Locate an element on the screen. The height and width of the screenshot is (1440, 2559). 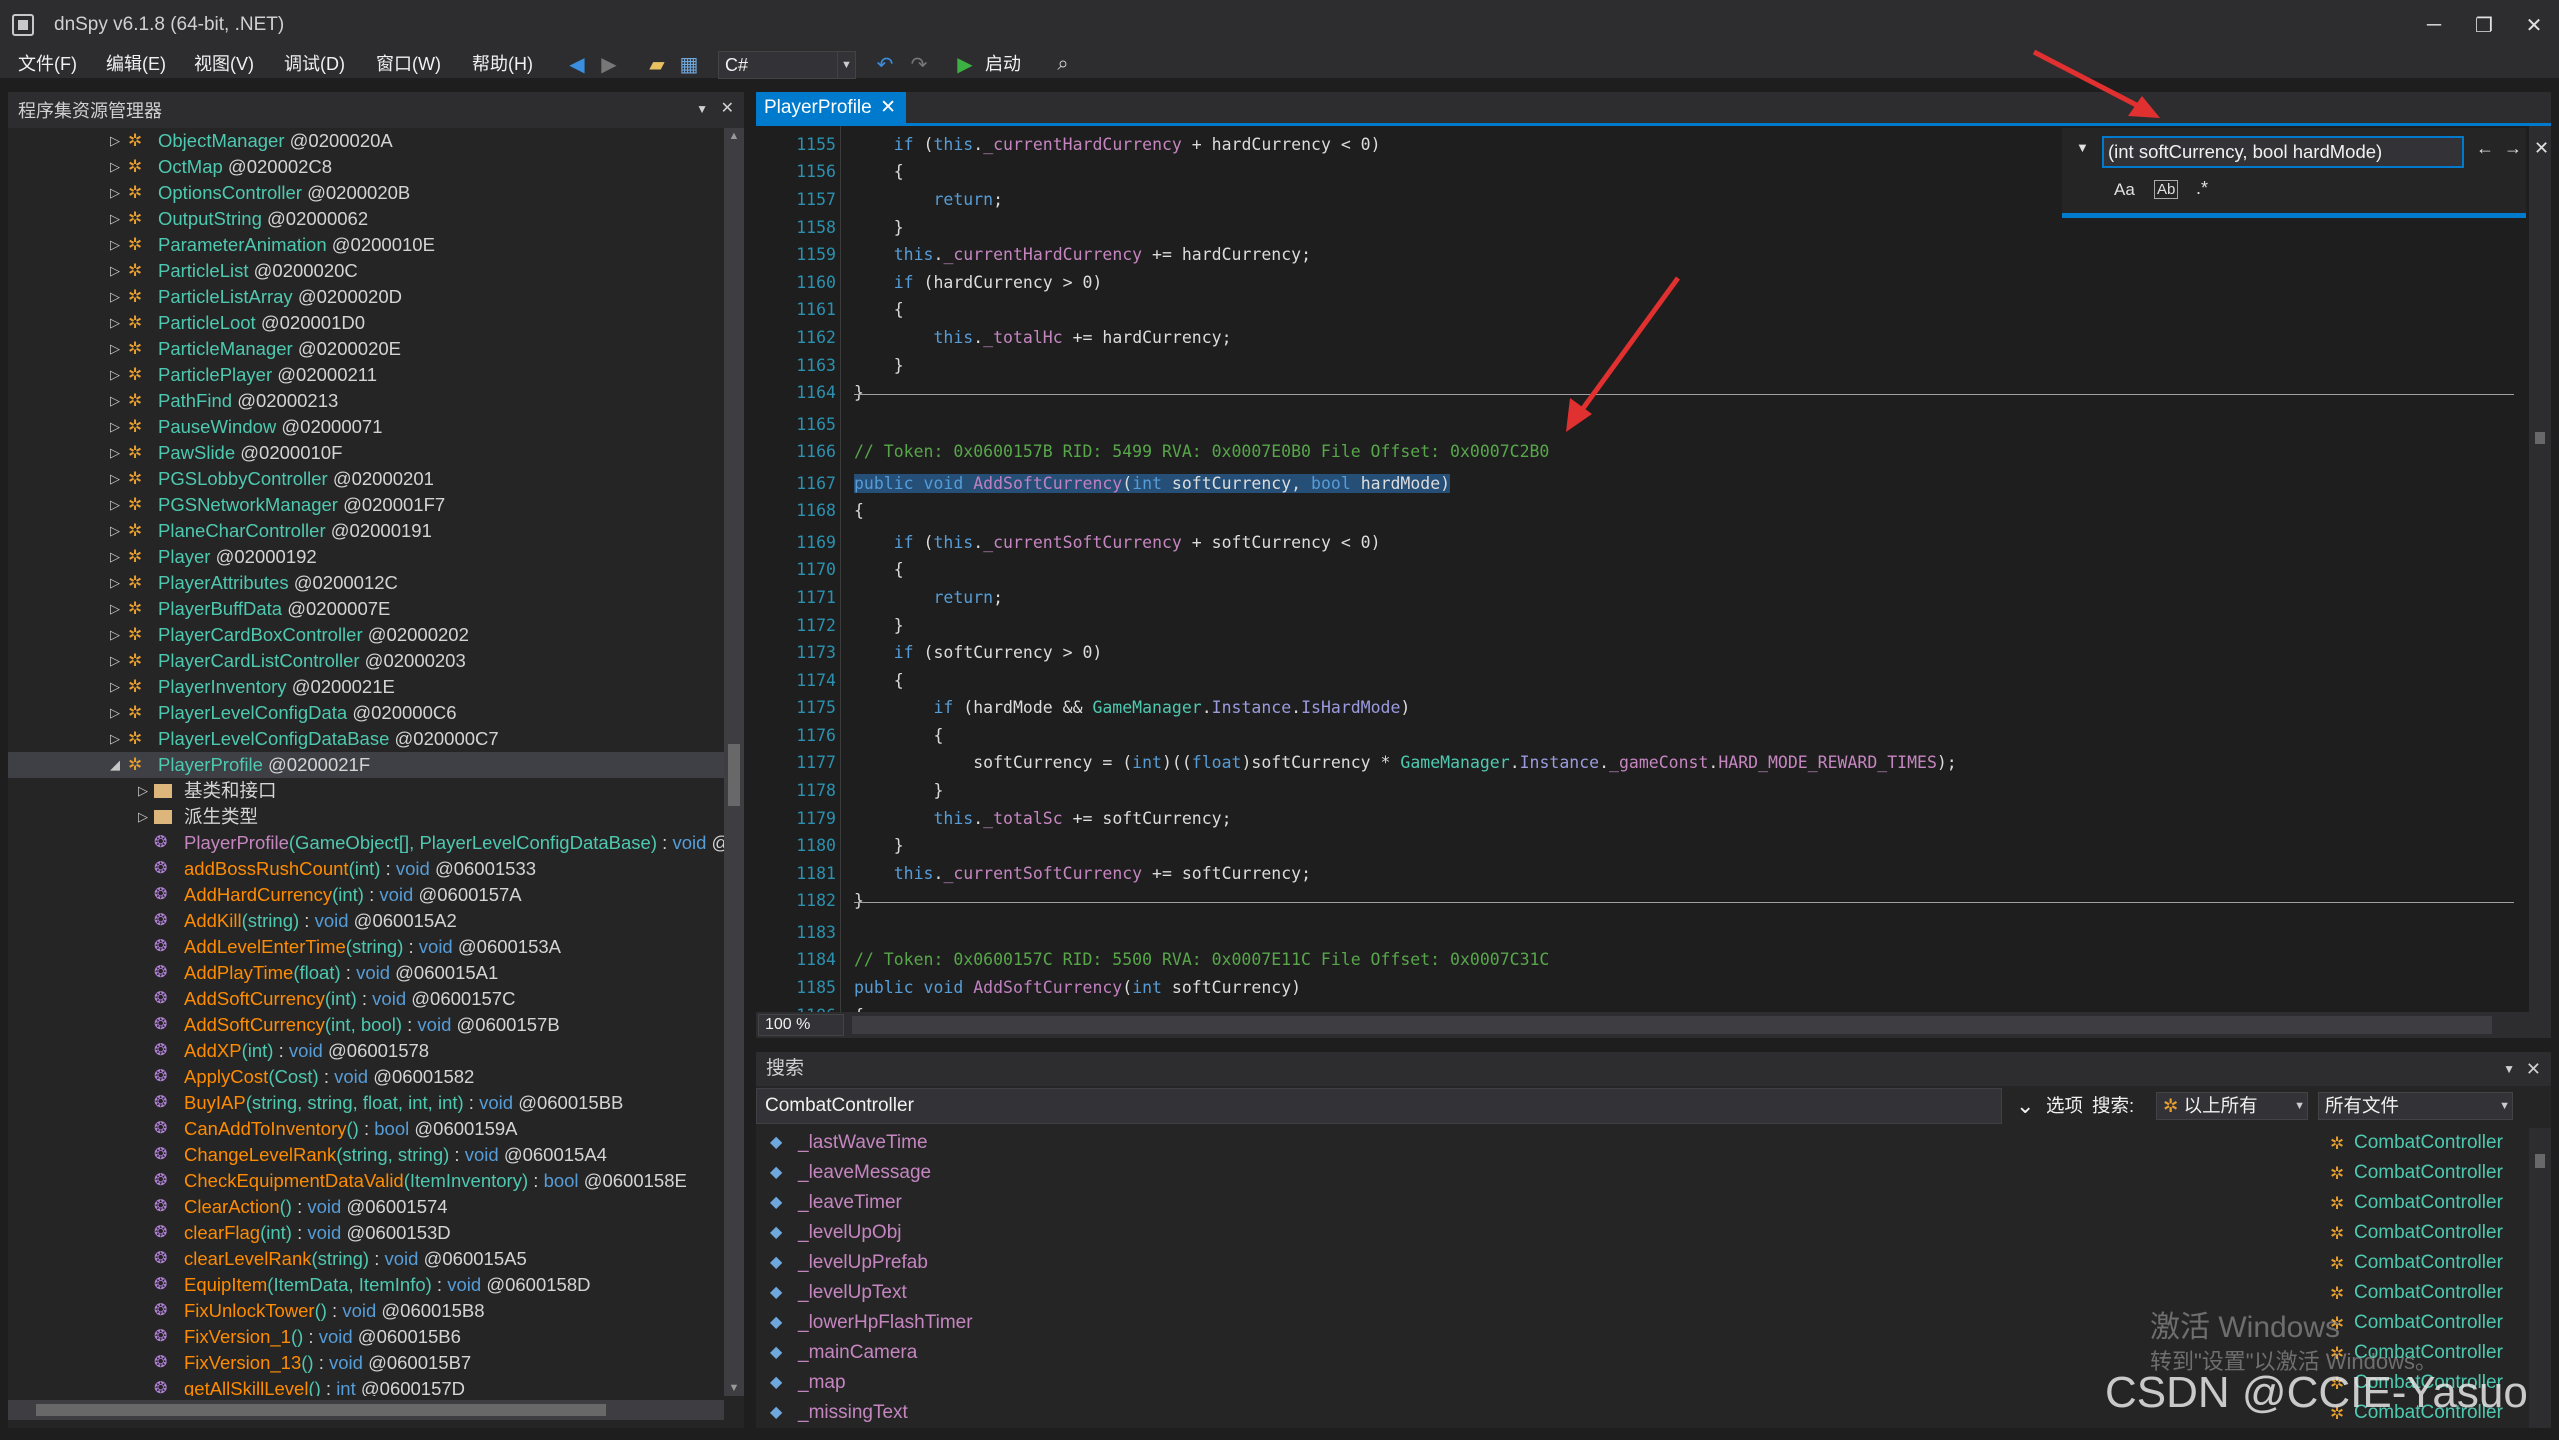
tree-item-type: ▷ ✲ PlayerLevelConfigData @020000C6 is located at coordinates (366, 713).